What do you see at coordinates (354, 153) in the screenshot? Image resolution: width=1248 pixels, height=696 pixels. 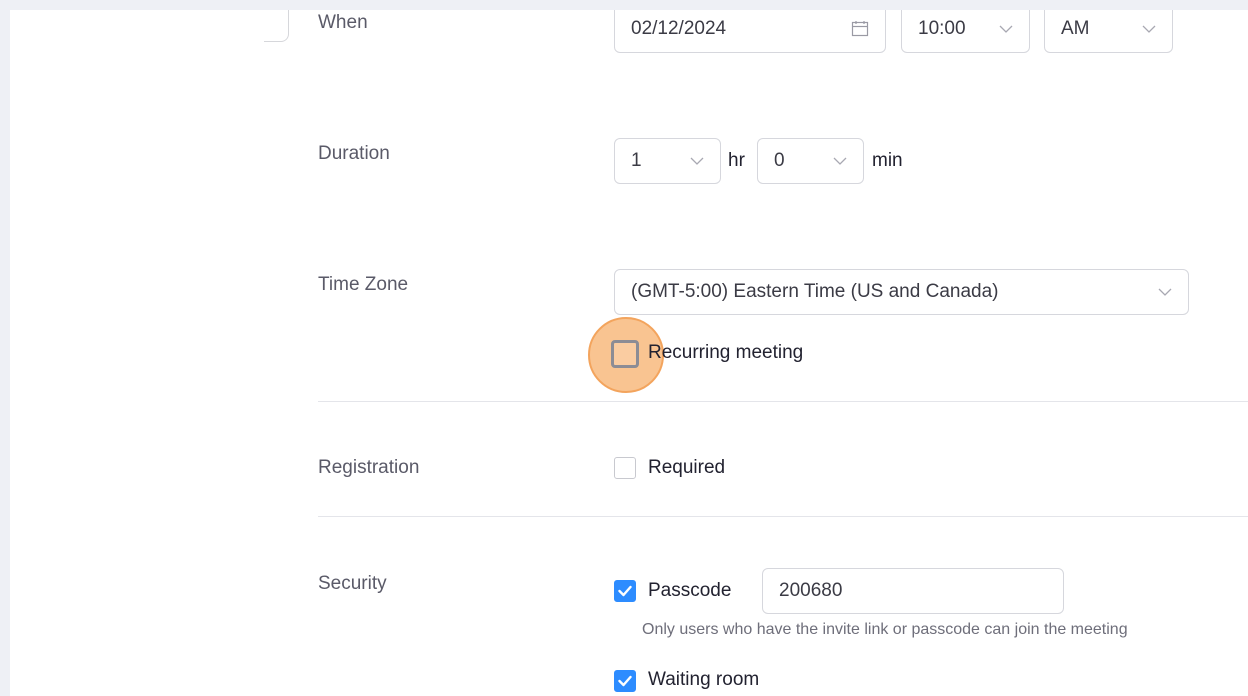 I see `duration-label: Duration` at bounding box center [354, 153].